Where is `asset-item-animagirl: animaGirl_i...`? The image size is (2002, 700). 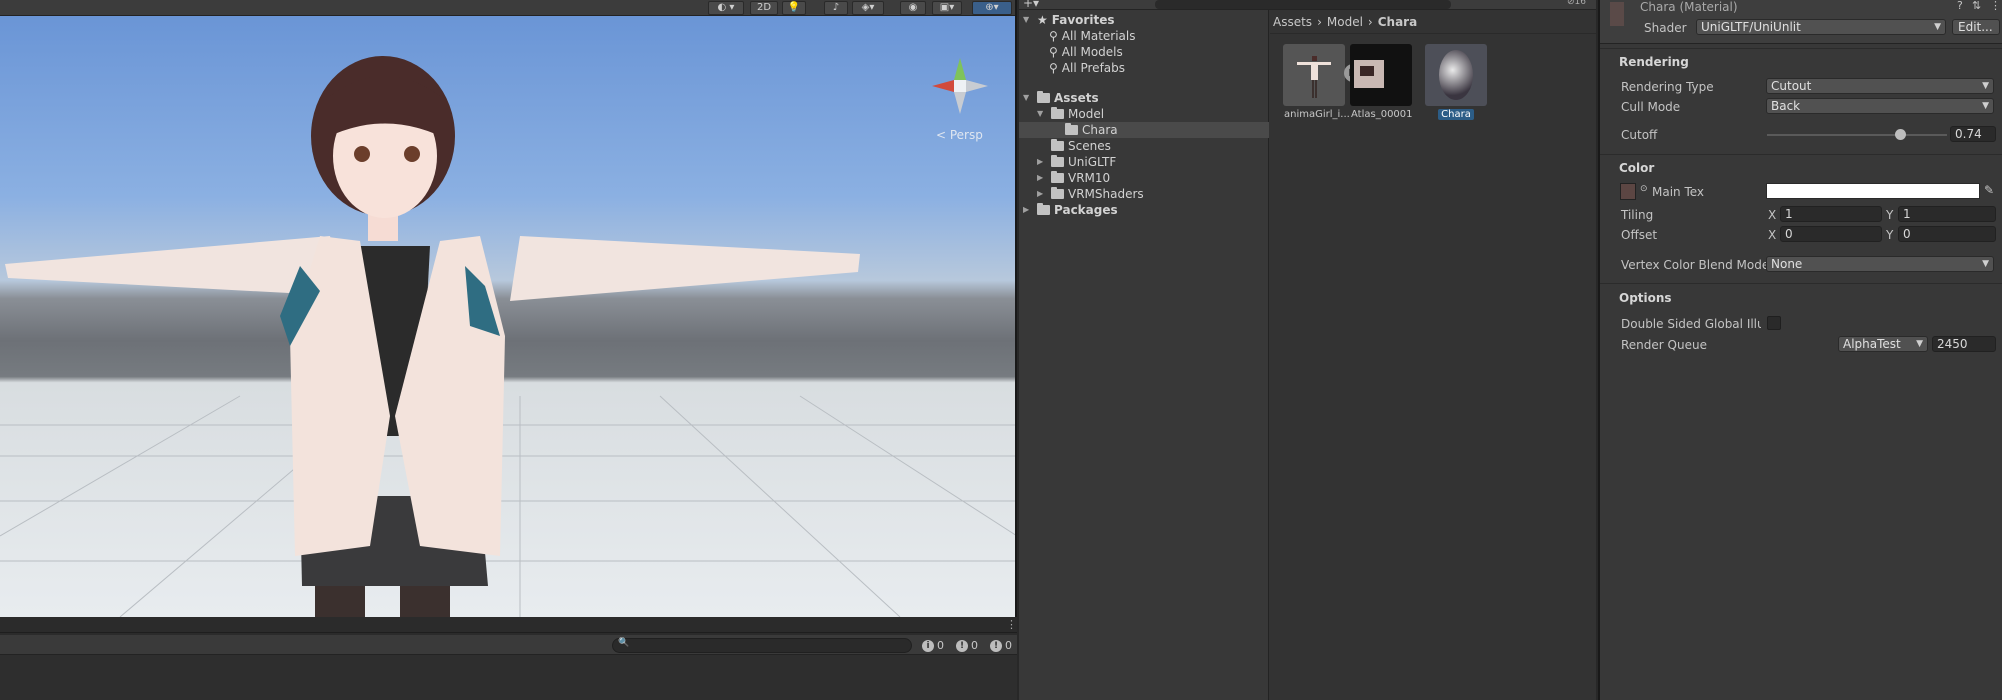
asset-item-animagirl: animaGirl_i... is located at coordinates (1315, 82).